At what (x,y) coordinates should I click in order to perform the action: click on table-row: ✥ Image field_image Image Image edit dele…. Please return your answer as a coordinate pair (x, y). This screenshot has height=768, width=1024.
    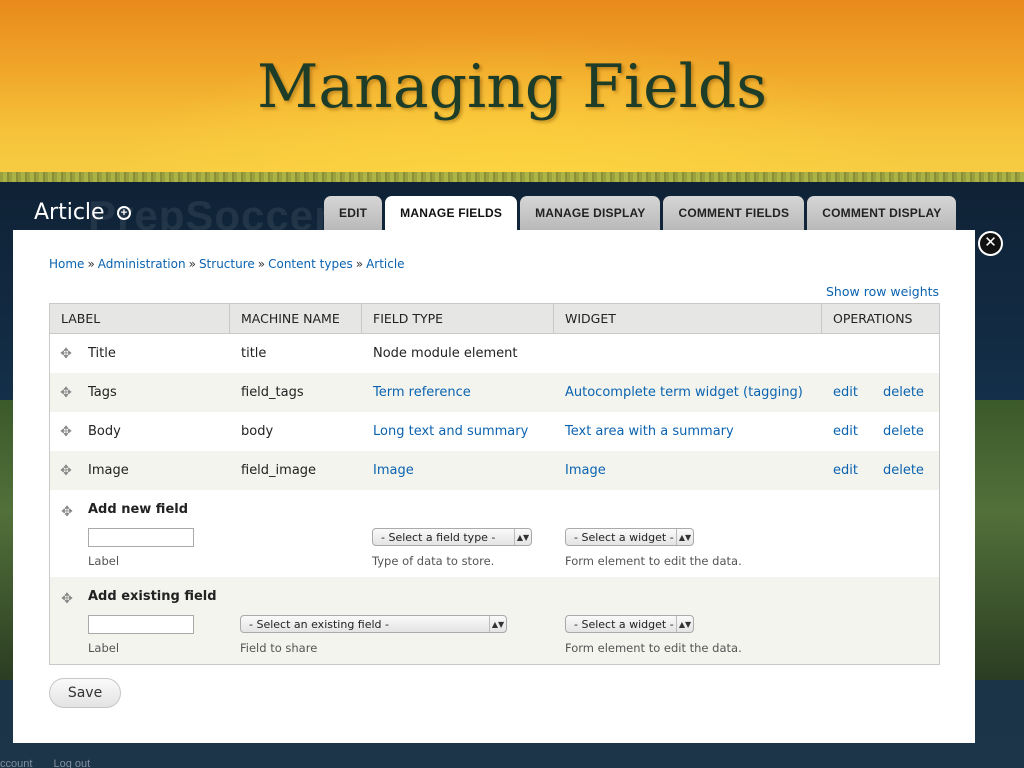
    Looking at the image, I should click on (494, 470).